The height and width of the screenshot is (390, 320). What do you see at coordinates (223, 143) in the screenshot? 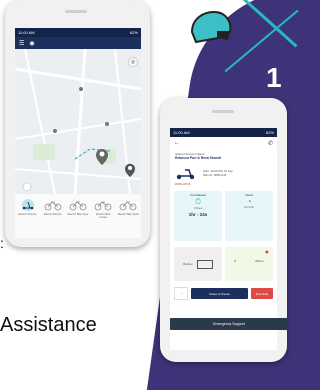
I see `ride-app-bar: ← ✆` at bounding box center [223, 143].